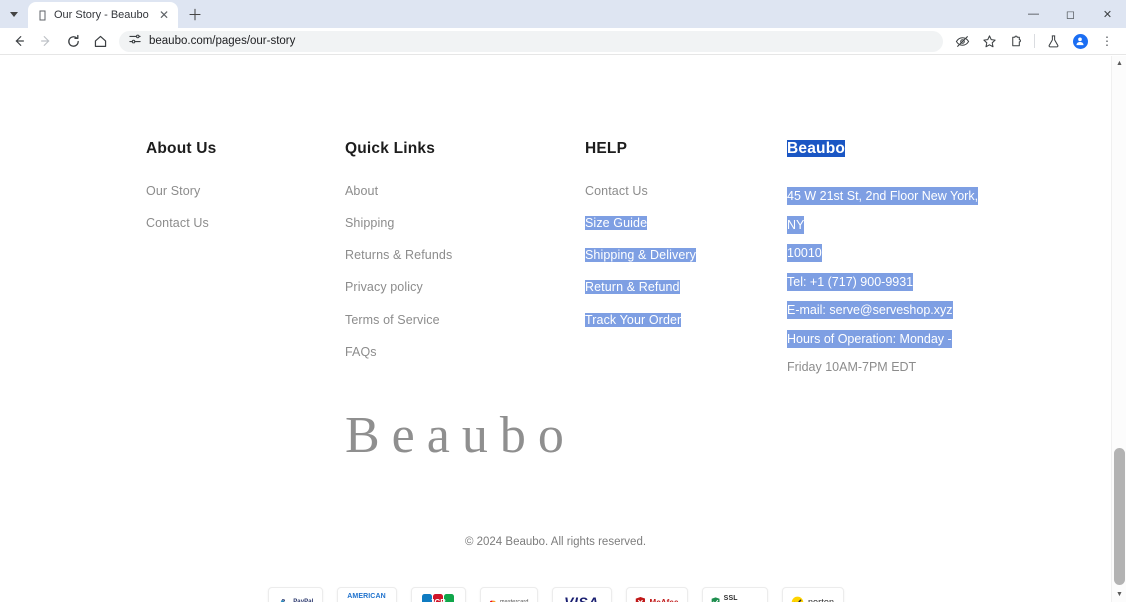 The height and width of the screenshot is (602, 1126). Describe the element at coordinates (633, 319) in the screenshot. I see `selected-text-track-your-order: Track Your Order` at that location.